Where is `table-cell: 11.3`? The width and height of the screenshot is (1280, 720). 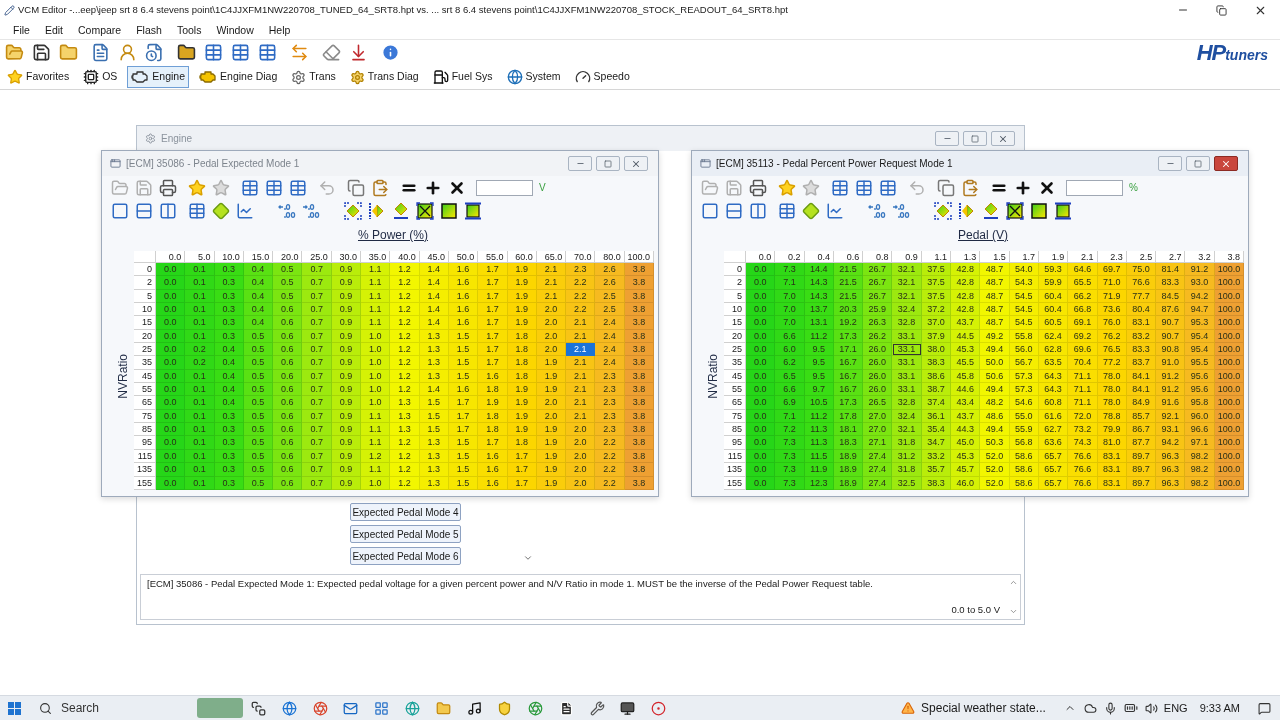 table-cell: 11.3 is located at coordinates (819, 430).